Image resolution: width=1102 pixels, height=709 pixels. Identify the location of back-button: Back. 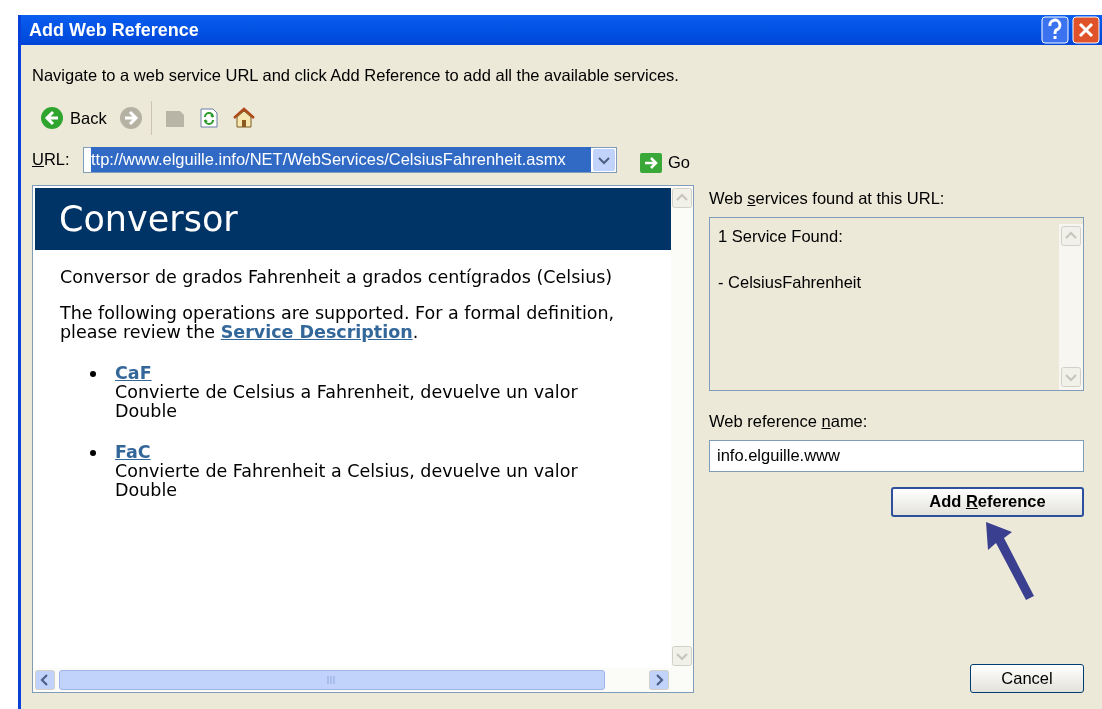
(73, 118).